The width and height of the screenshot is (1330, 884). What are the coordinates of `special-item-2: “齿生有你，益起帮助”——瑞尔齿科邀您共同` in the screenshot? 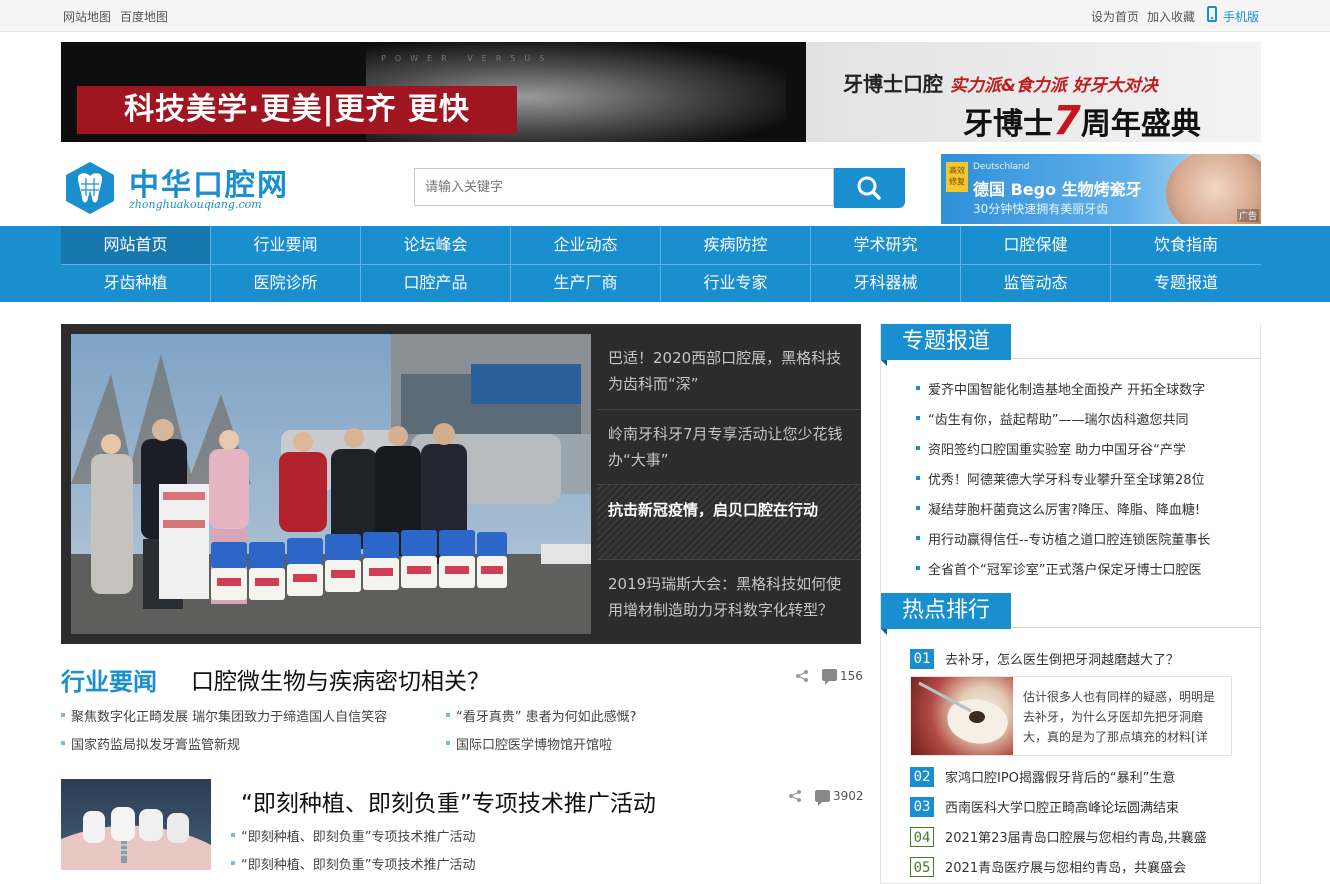 It's located at (1080, 418).